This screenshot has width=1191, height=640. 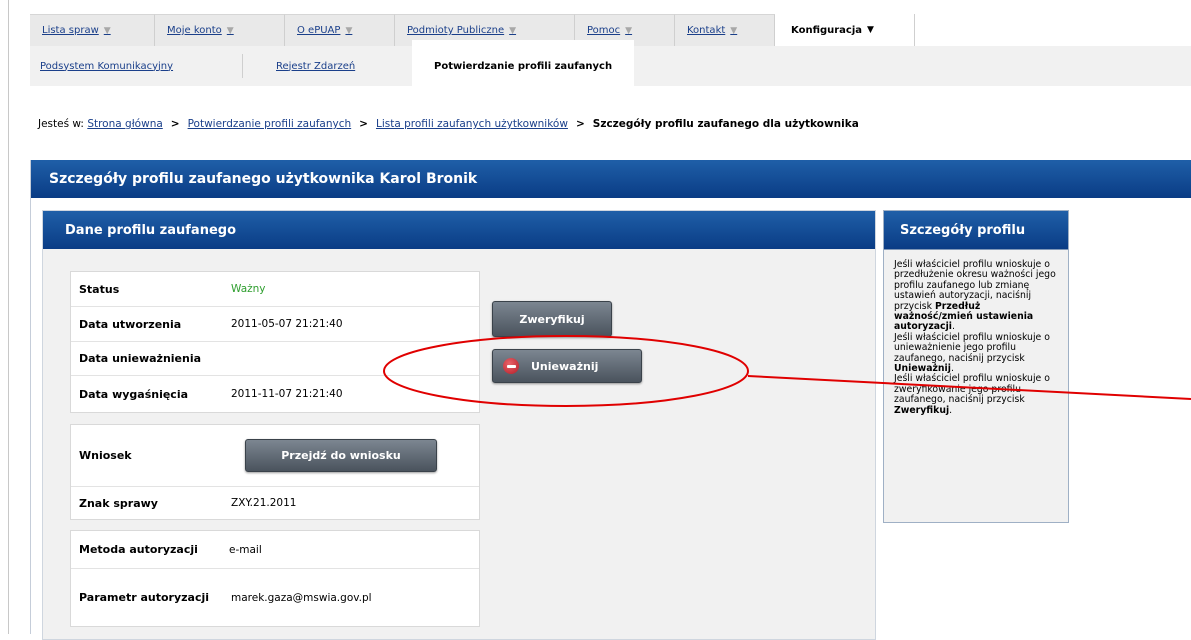 I want to click on profile-panel-title: Dane profilu zaufanego, so click(x=459, y=230).